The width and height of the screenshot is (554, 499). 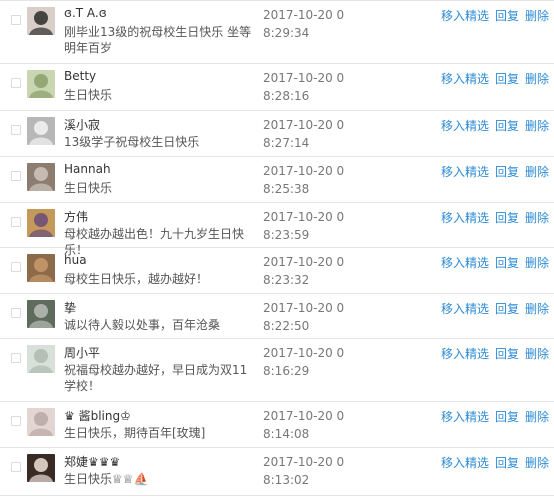 I want to click on comment-message: 生日快乐，期待百年[玫瑰], so click(x=135, y=433).